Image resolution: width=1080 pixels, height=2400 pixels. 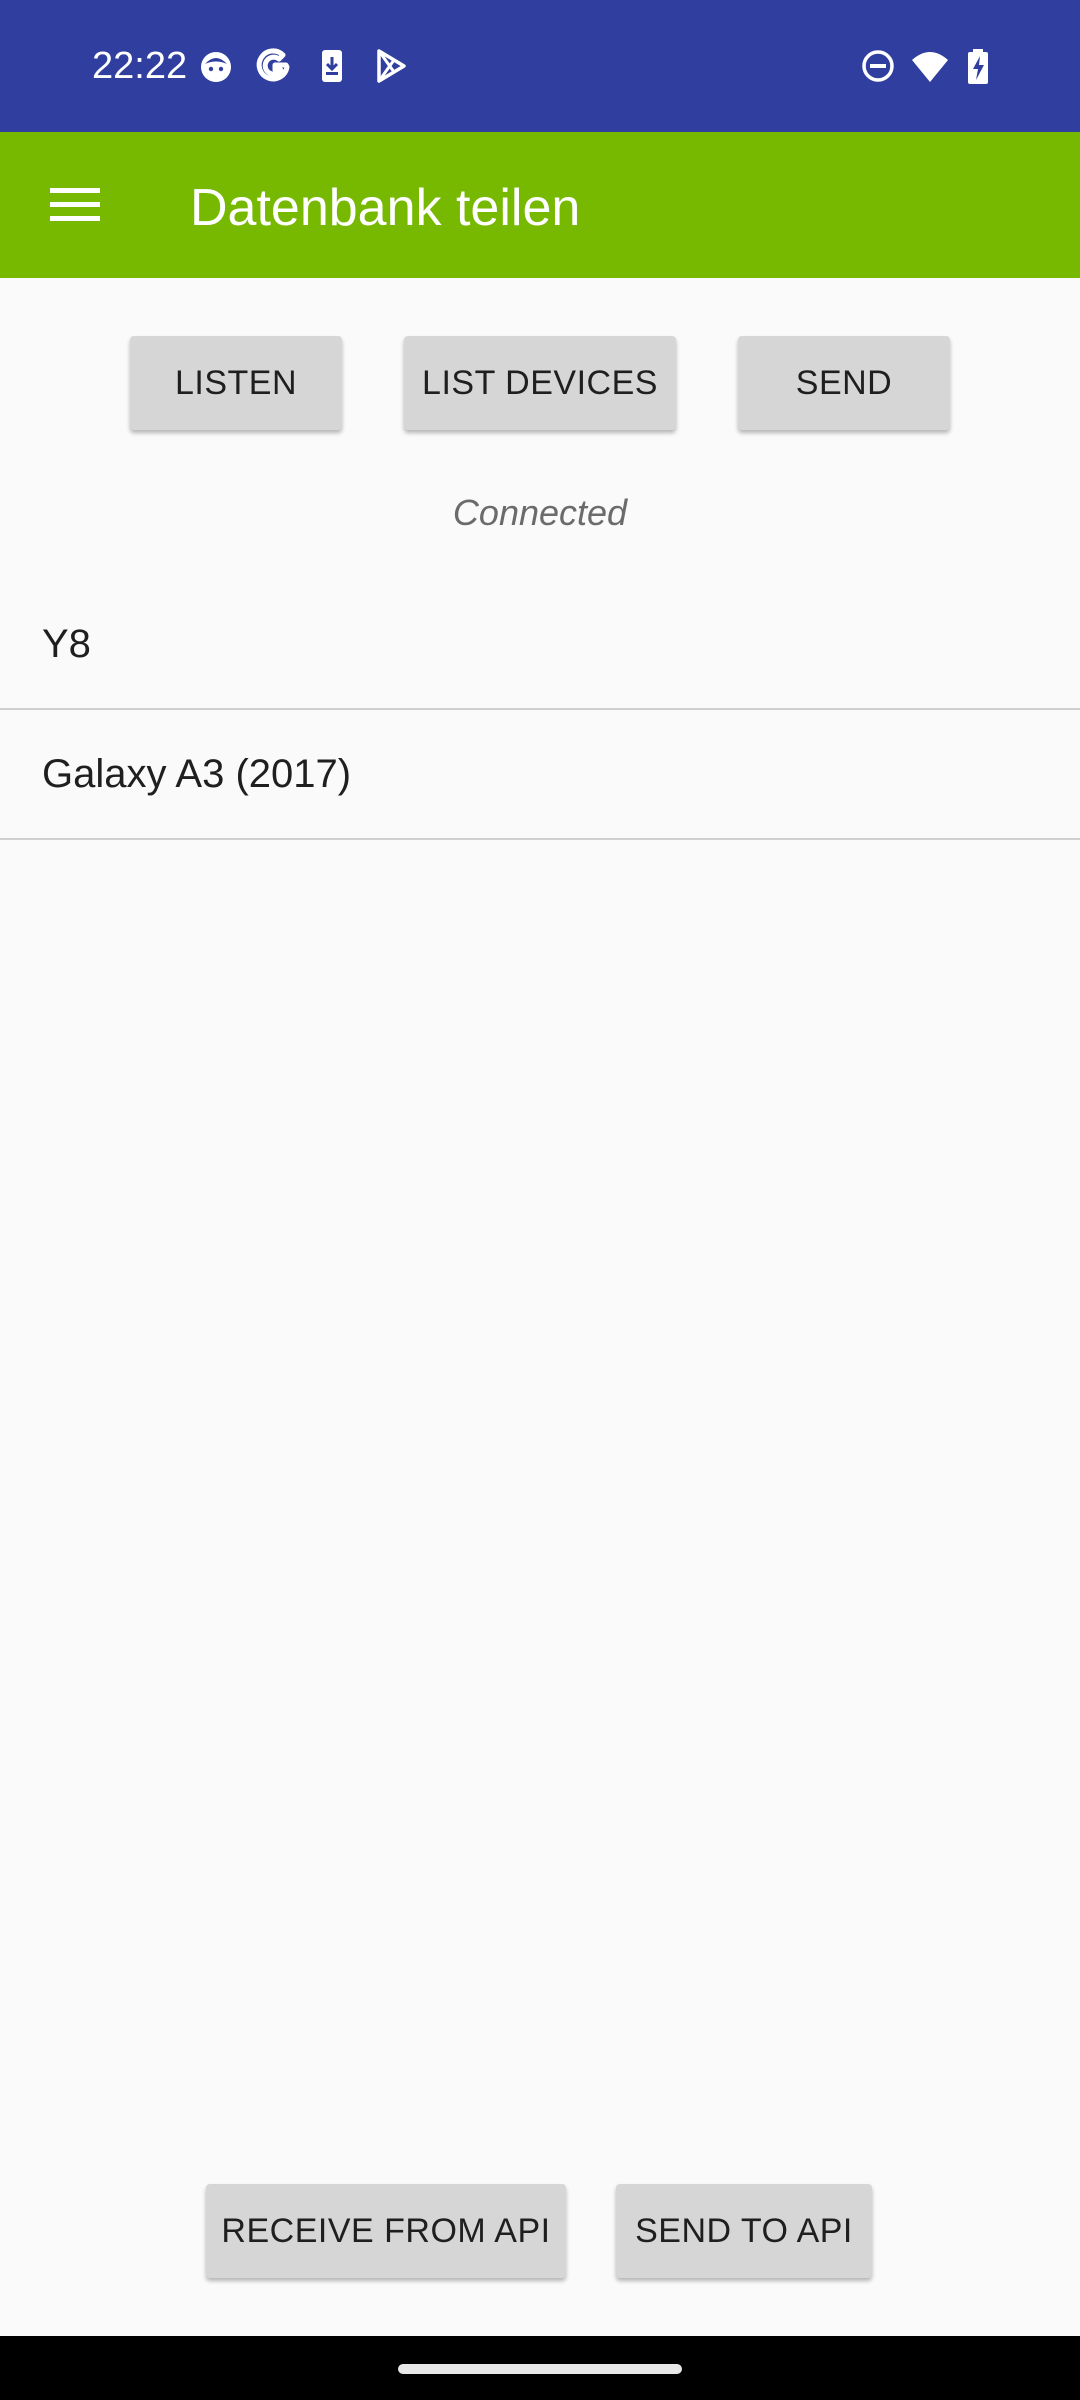 I want to click on hamburger-menu-icon, so click(x=75, y=204).